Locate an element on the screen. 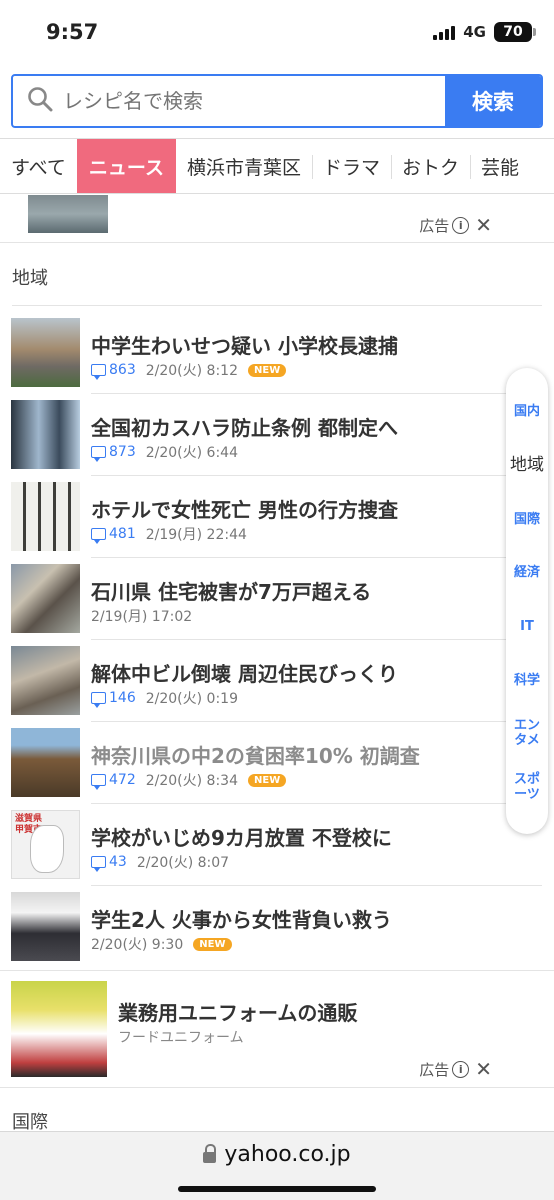 The image size is (554, 1200). news-thumbnail: 滋賀県 甲賀市 is located at coordinates (45, 844).